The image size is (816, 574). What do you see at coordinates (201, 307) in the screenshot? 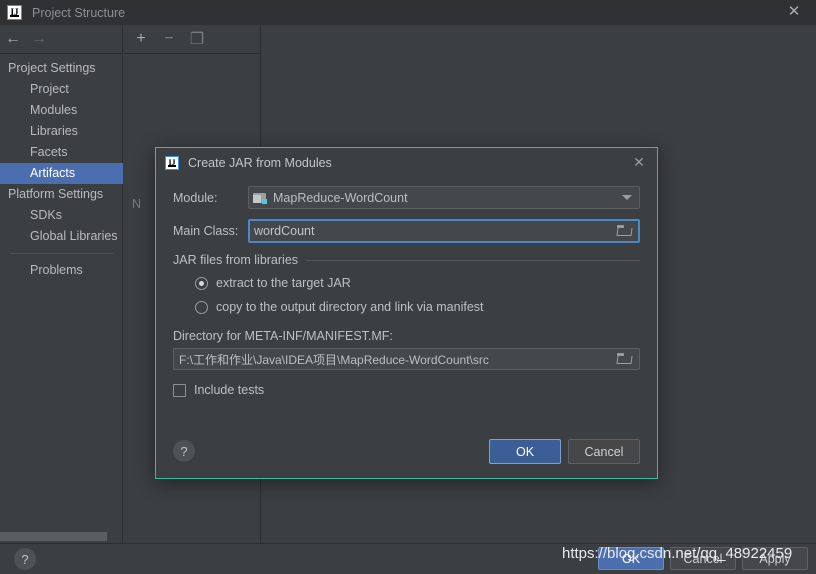
I see `radio-copy-to-output` at bounding box center [201, 307].